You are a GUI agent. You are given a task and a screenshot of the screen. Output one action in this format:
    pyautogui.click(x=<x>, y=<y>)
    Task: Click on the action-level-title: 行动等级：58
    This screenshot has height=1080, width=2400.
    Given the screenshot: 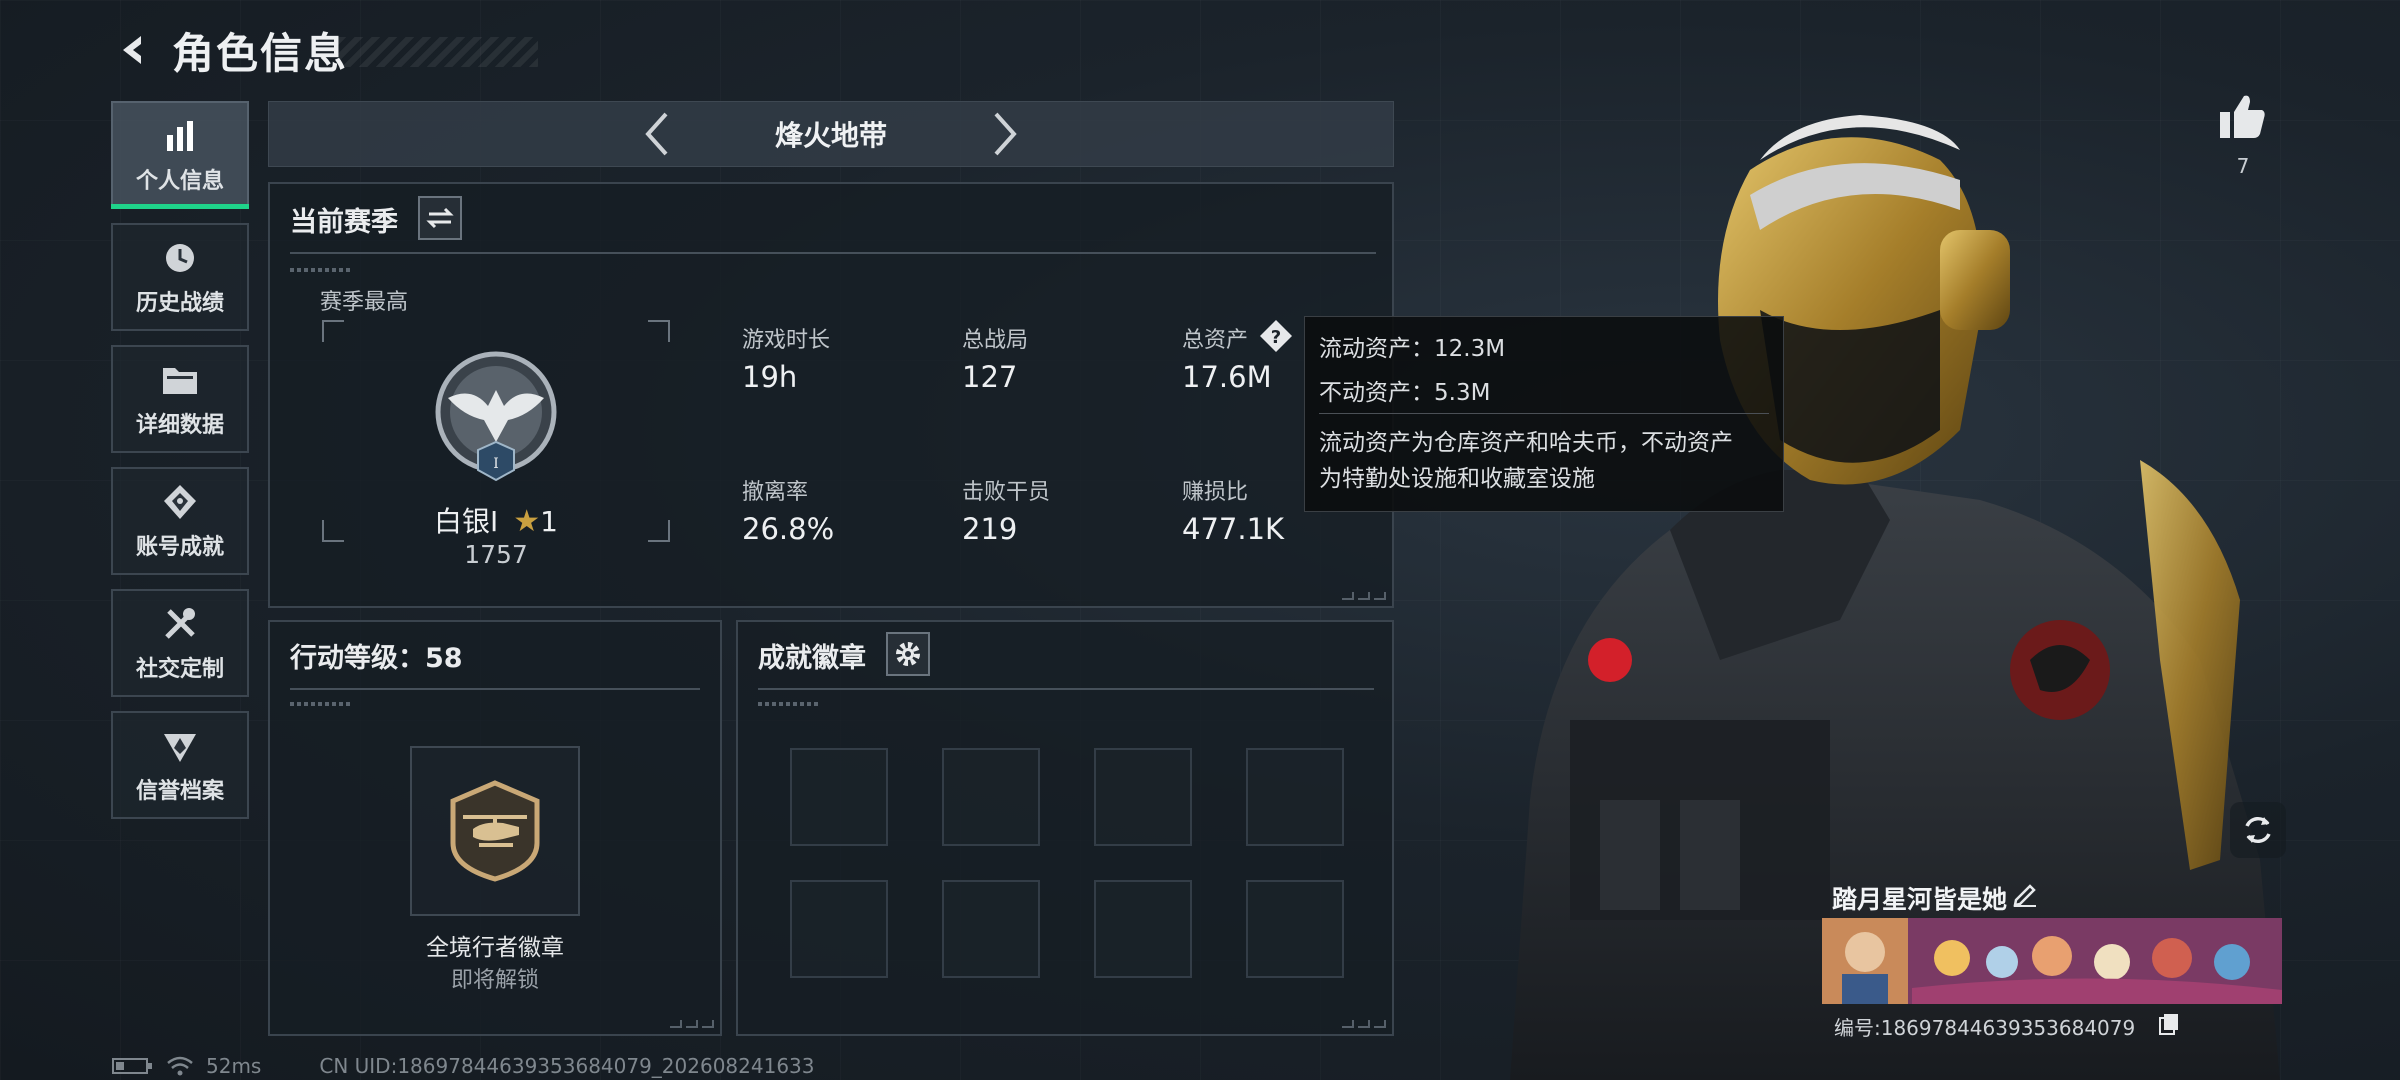 What is the action you would take?
    pyautogui.click(x=376, y=658)
    